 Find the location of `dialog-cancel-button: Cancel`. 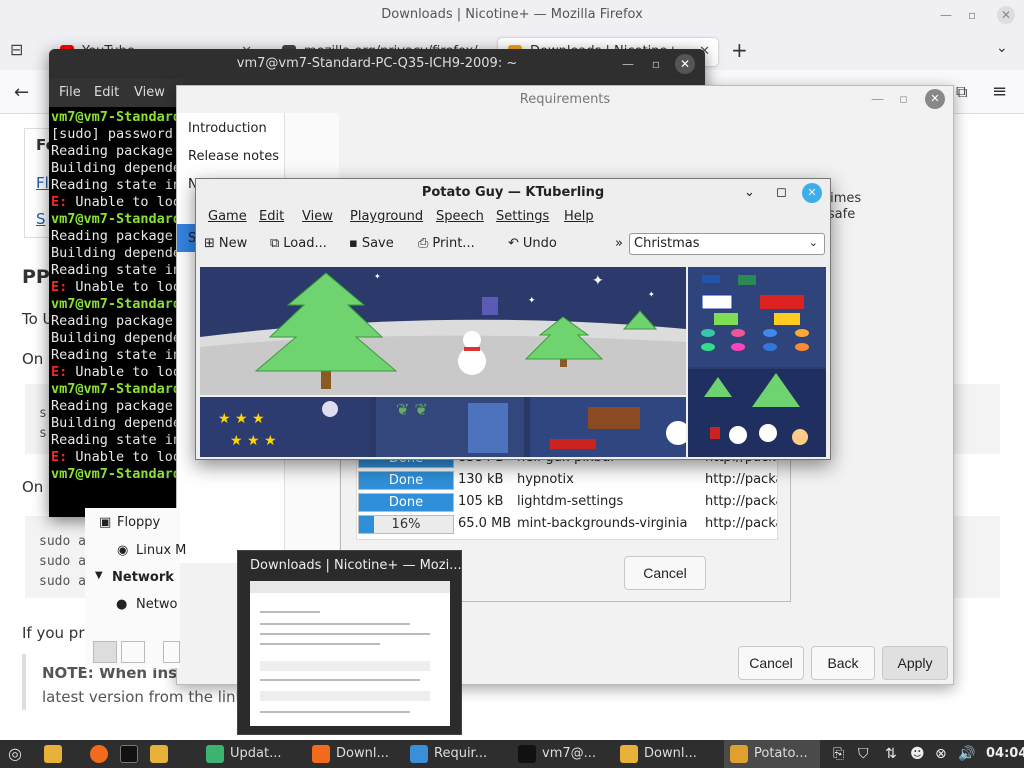

dialog-cancel-button: Cancel is located at coordinates (665, 573).